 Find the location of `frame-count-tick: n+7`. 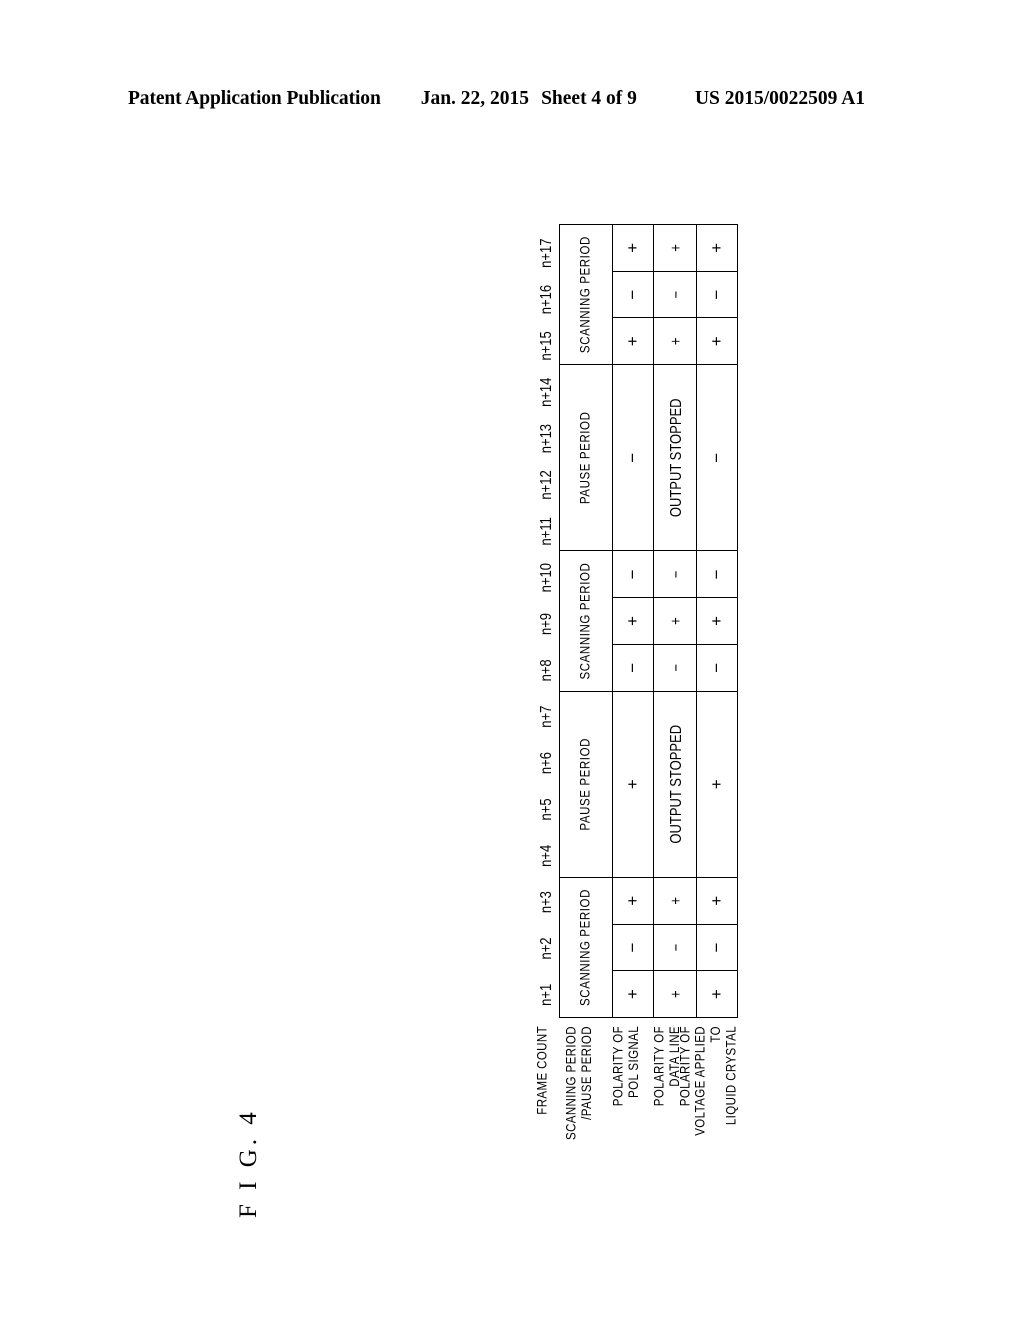

frame-count-tick: n+7 is located at coordinates (545, 716).